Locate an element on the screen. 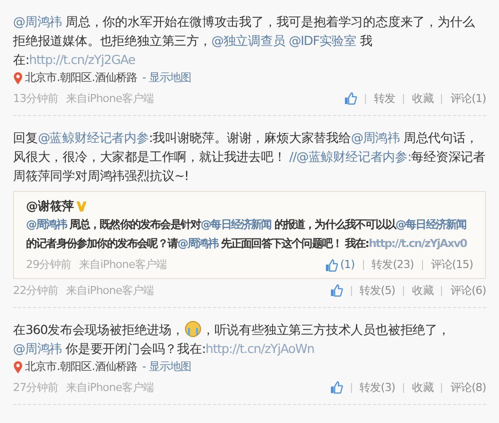 The width and height of the screenshot is (499, 423). mention-link: @独立调查员 is located at coordinates (250, 40).